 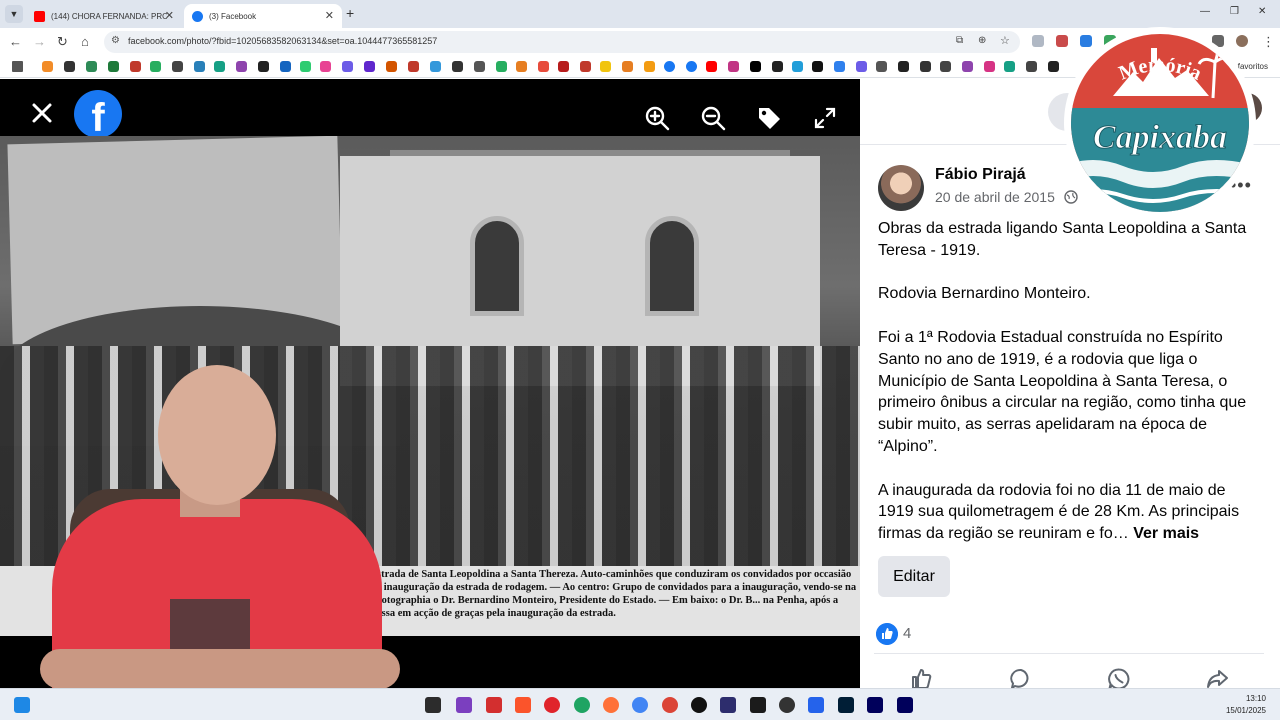 I want to click on edge-icon, so click(x=582, y=705).